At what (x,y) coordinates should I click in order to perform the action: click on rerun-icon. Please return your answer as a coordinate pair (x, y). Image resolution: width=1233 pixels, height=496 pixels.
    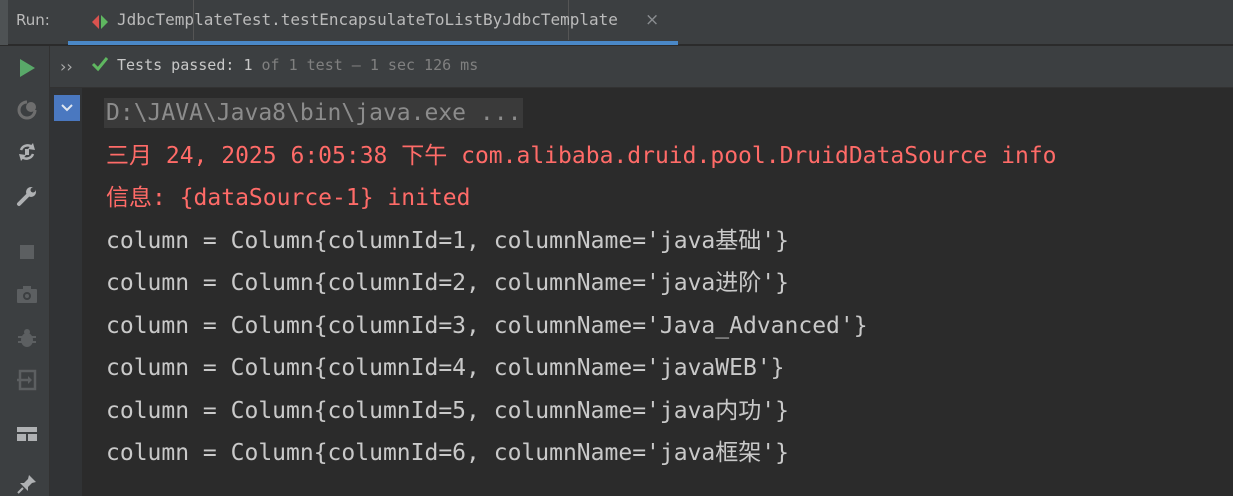
    Looking at the image, I should click on (27, 152).